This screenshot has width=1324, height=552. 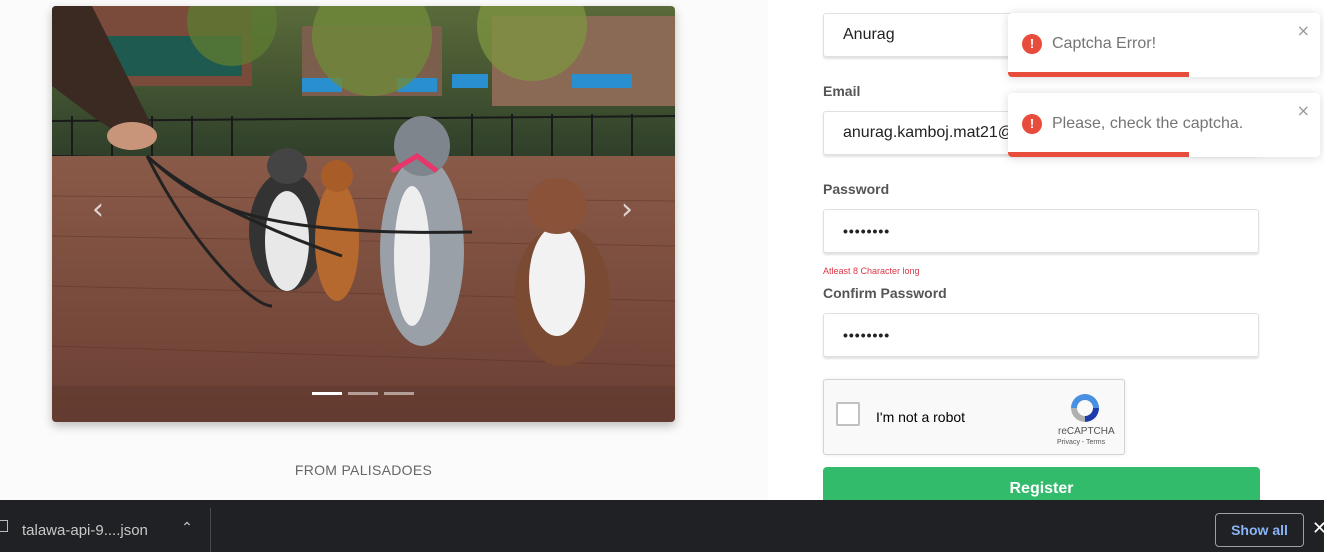 What do you see at coordinates (1041, 335) in the screenshot?
I see `confirm-password-field: ••••••••` at bounding box center [1041, 335].